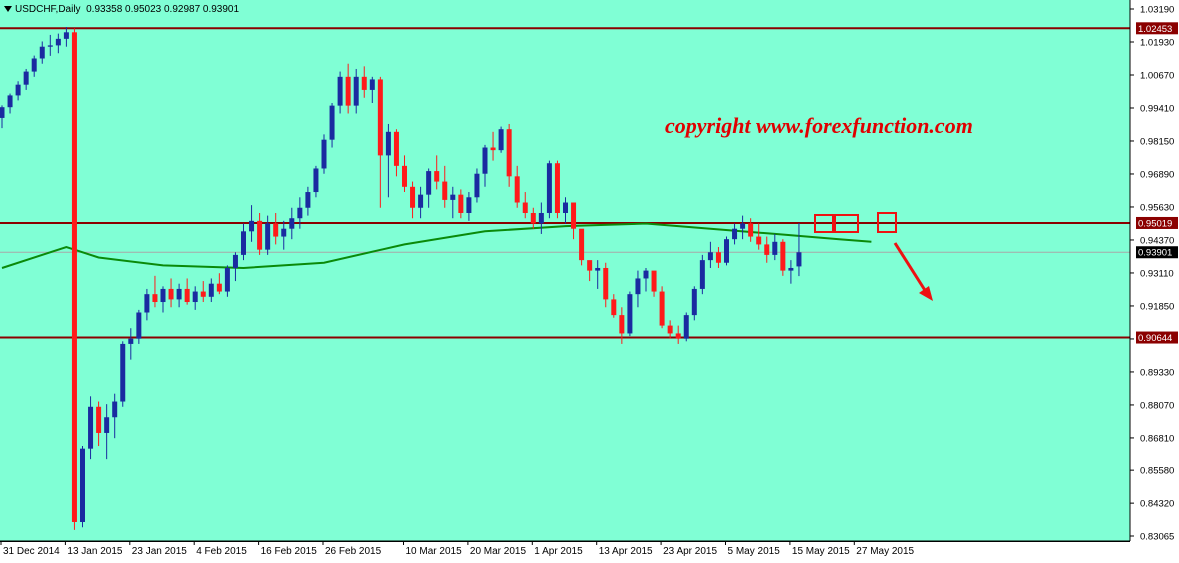  What do you see at coordinates (690, 551) in the screenshot?
I see `date-label: 23 Apr 2015` at bounding box center [690, 551].